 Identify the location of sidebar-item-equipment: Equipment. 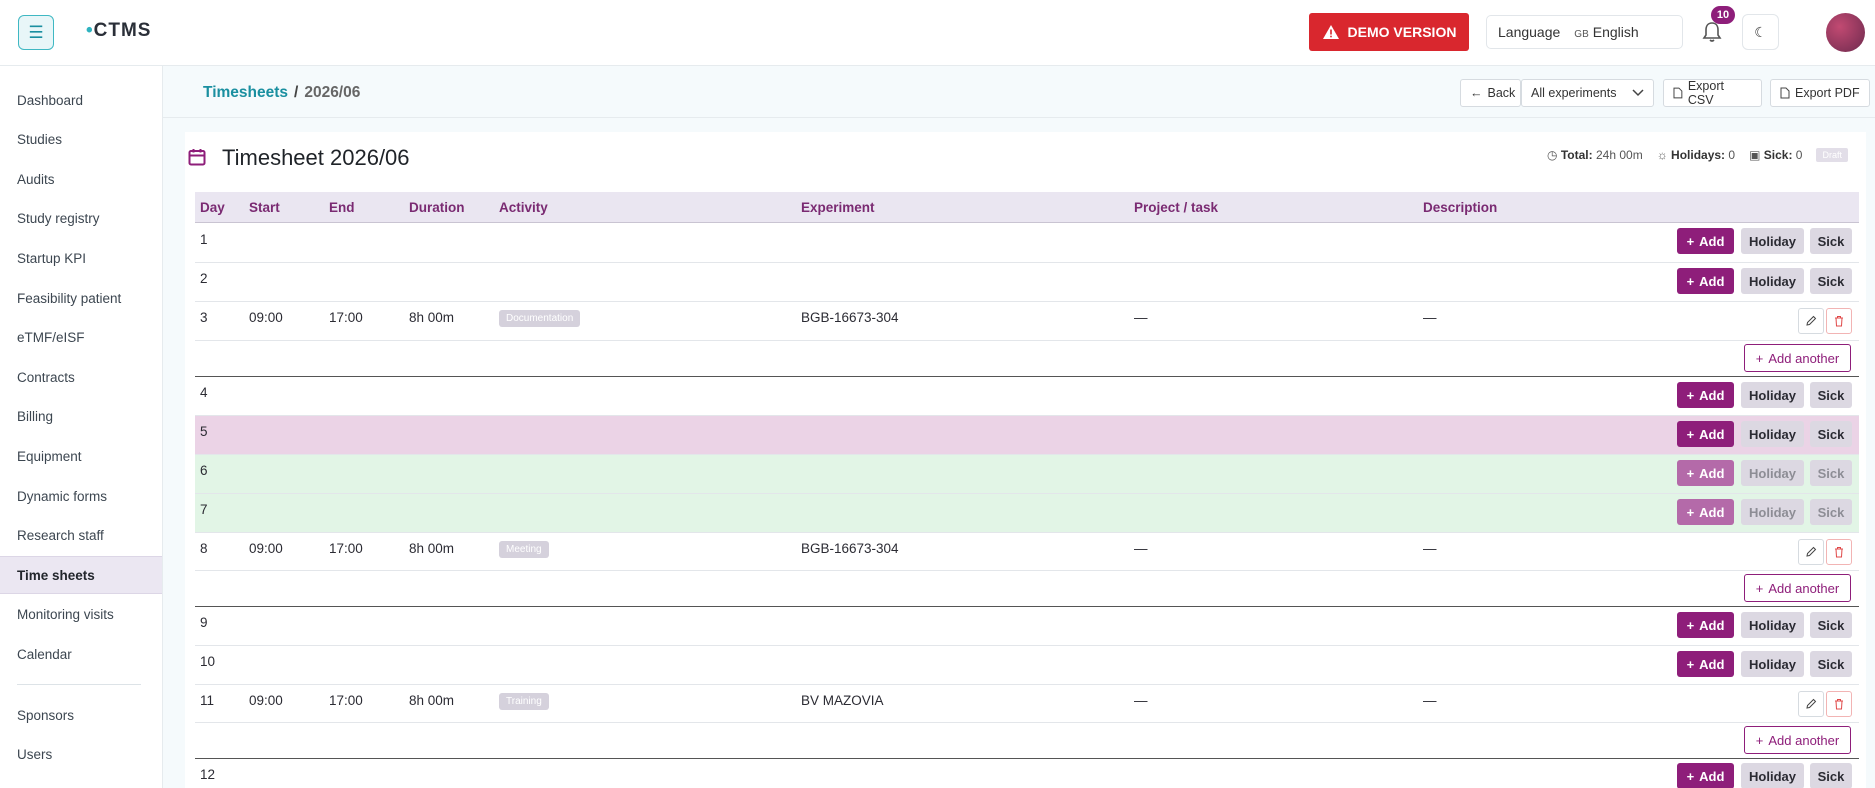
(81, 456).